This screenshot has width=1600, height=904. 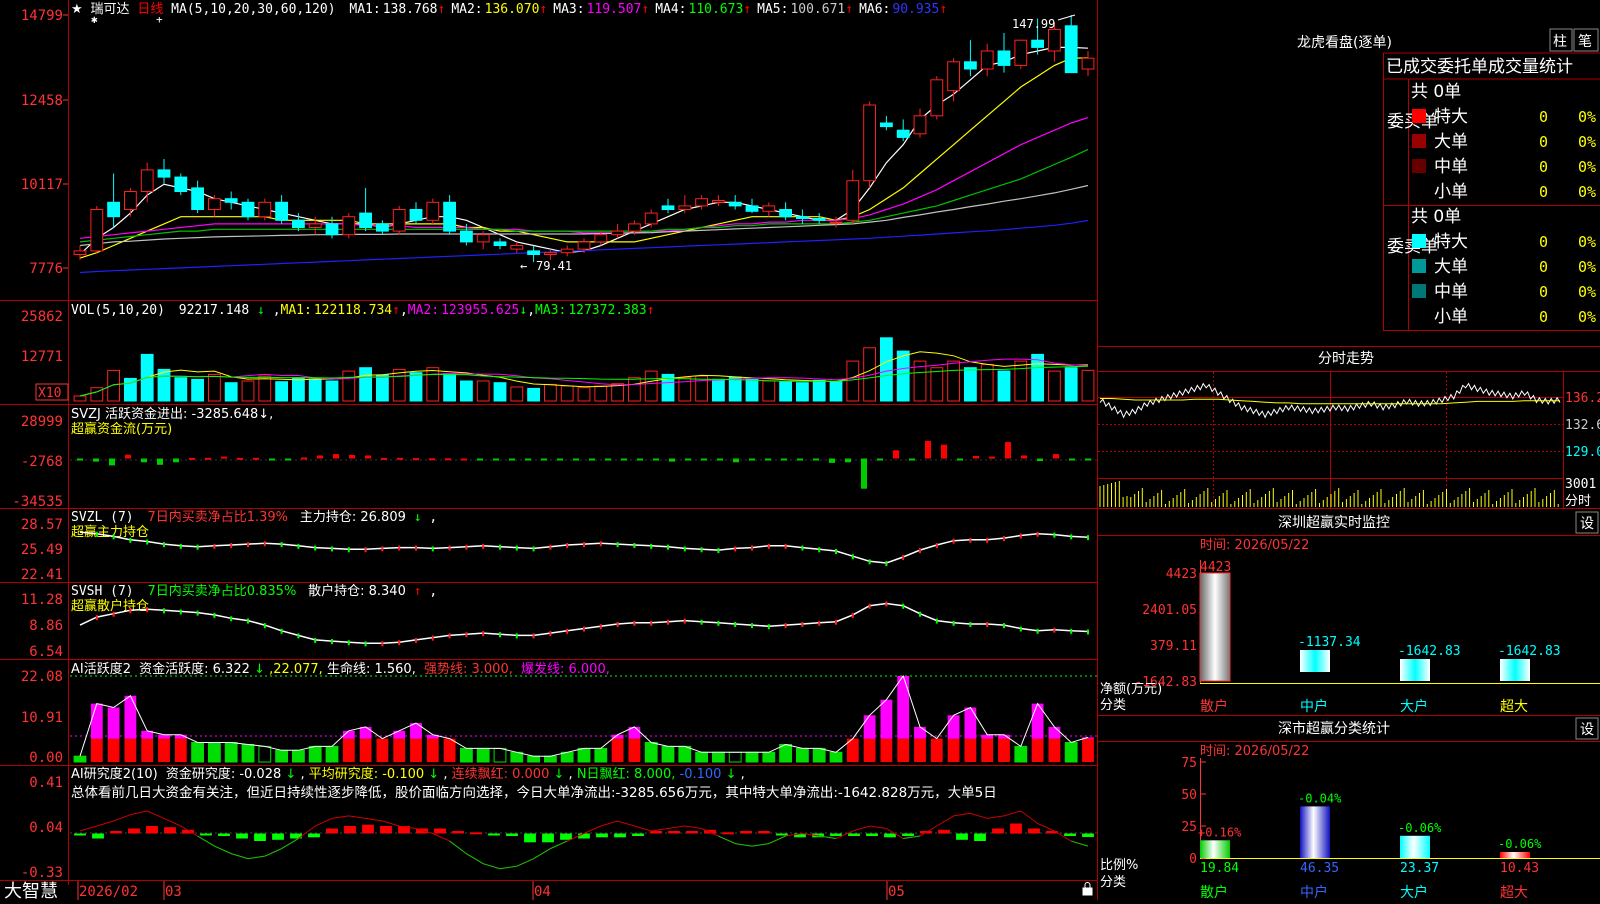 What do you see at coordinates (214, 310) in the screenshot?
I see `vol-value: 92217.148` at bounding box center [214, 310].